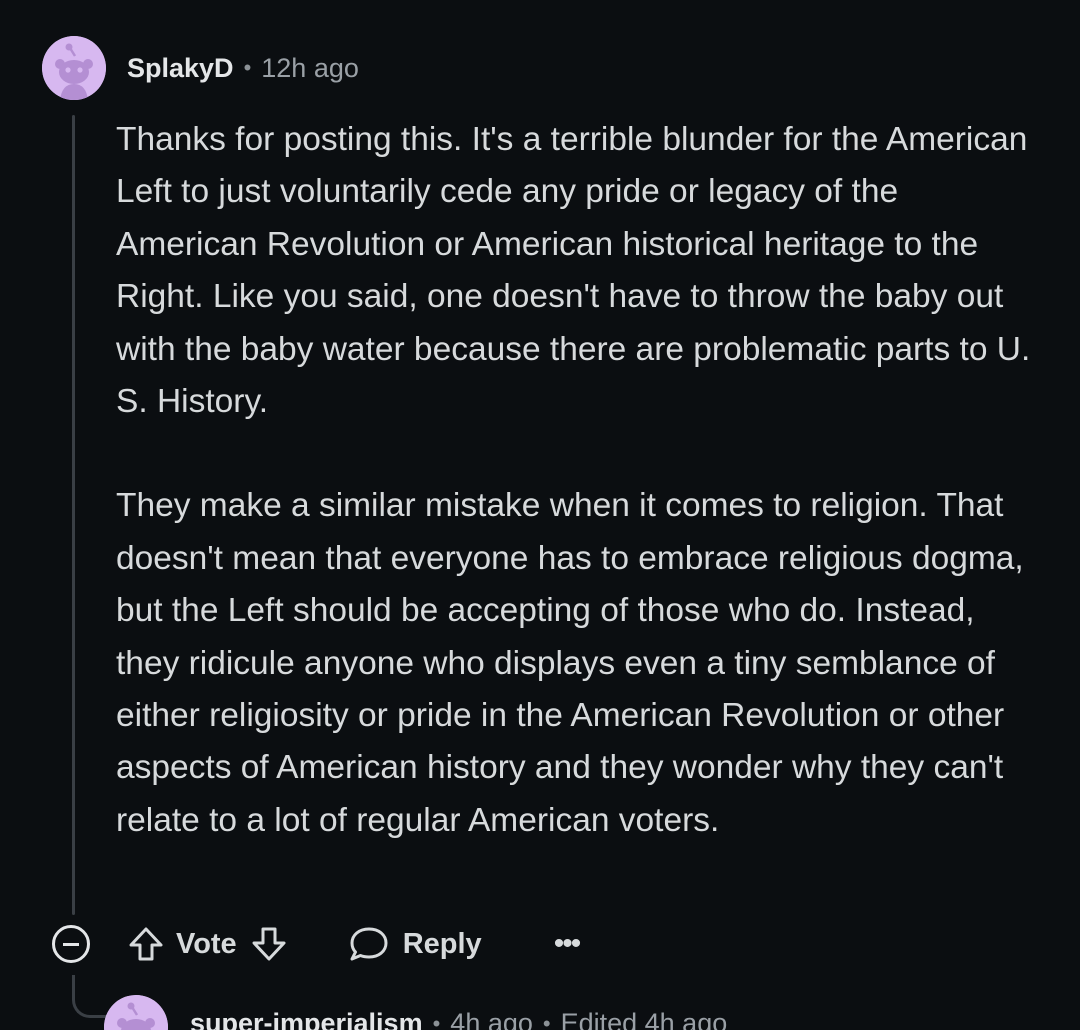 The width and height of the screenshot is (1080, 1030). Describe the element at coordinates (269, 944) in the screenshot. I see `arrow-down-icon` at that location.